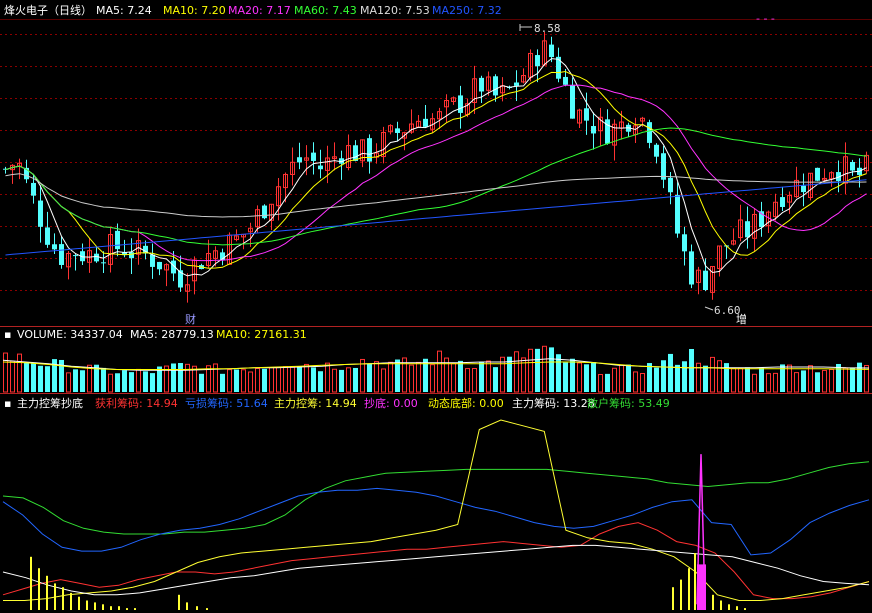 This screenshot has width=872, height=613. I want to click on share-increase-label: 增, so click(741, 319).